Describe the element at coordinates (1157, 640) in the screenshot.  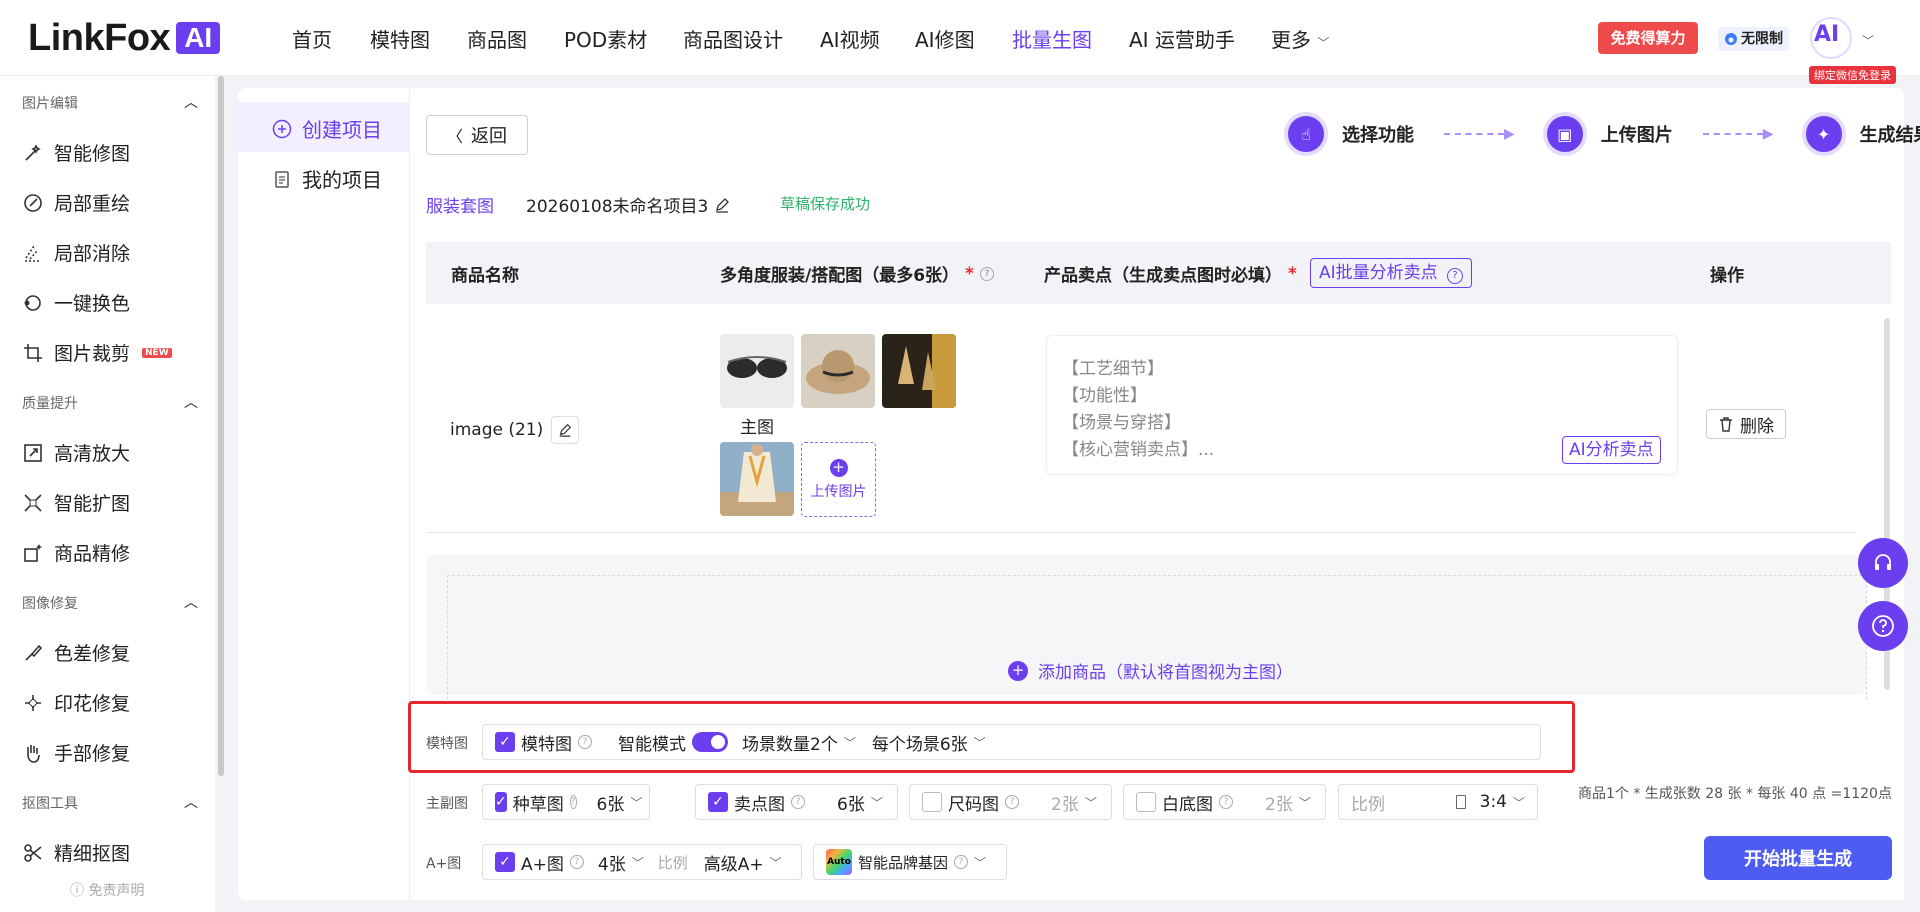
I see `add-product-dropzone` at that location.